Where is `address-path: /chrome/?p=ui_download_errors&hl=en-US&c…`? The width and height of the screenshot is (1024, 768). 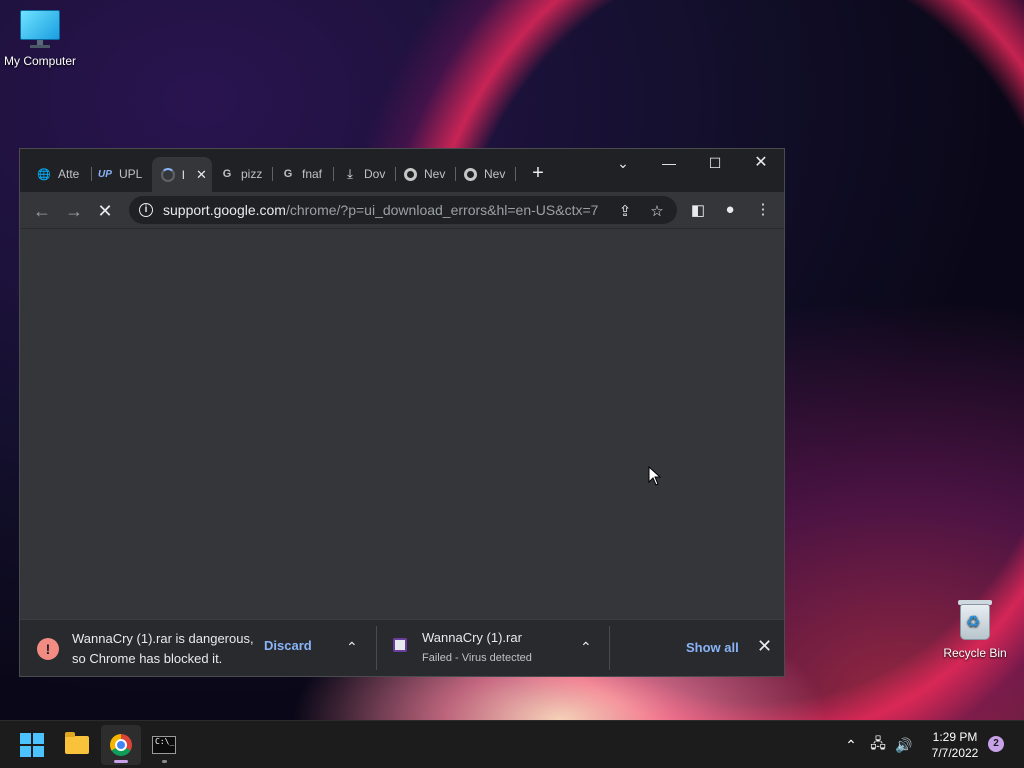 address-path: /chrome/?p=ui_download_errors&hl=en-US&c… is located at coordinates (442, 210).